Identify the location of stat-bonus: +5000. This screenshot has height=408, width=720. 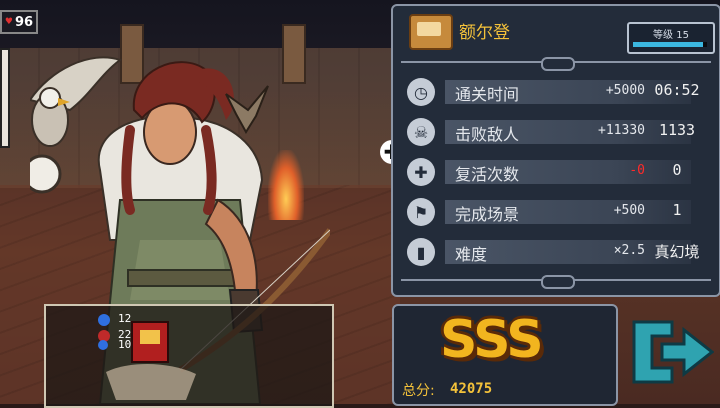
(625, 90).